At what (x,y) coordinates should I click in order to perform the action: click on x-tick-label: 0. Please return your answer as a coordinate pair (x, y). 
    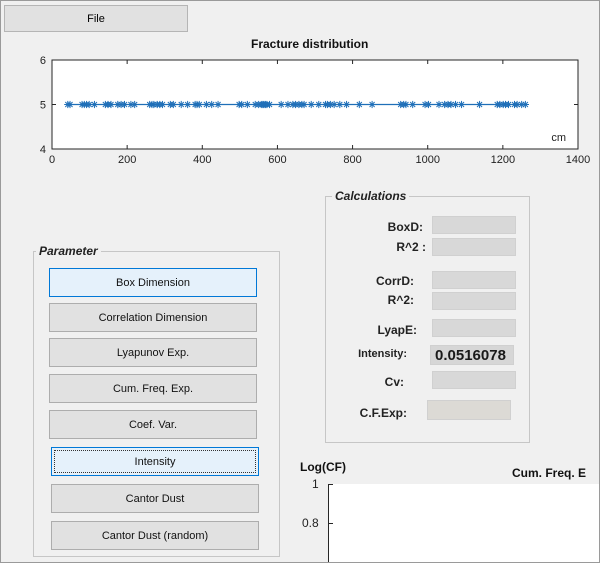
    Looking at the image, I should click on (52, 160).